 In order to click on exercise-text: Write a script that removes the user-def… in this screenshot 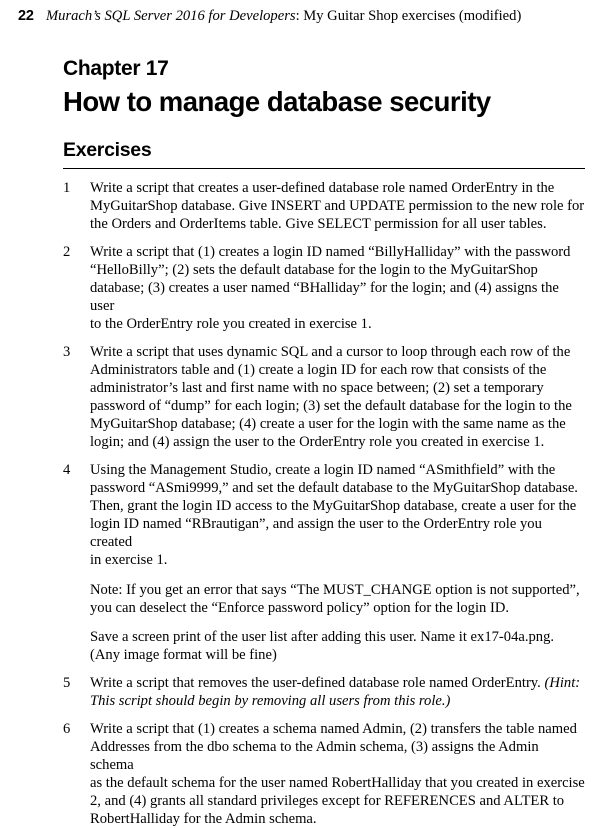, I will do `click(317, 682)`.